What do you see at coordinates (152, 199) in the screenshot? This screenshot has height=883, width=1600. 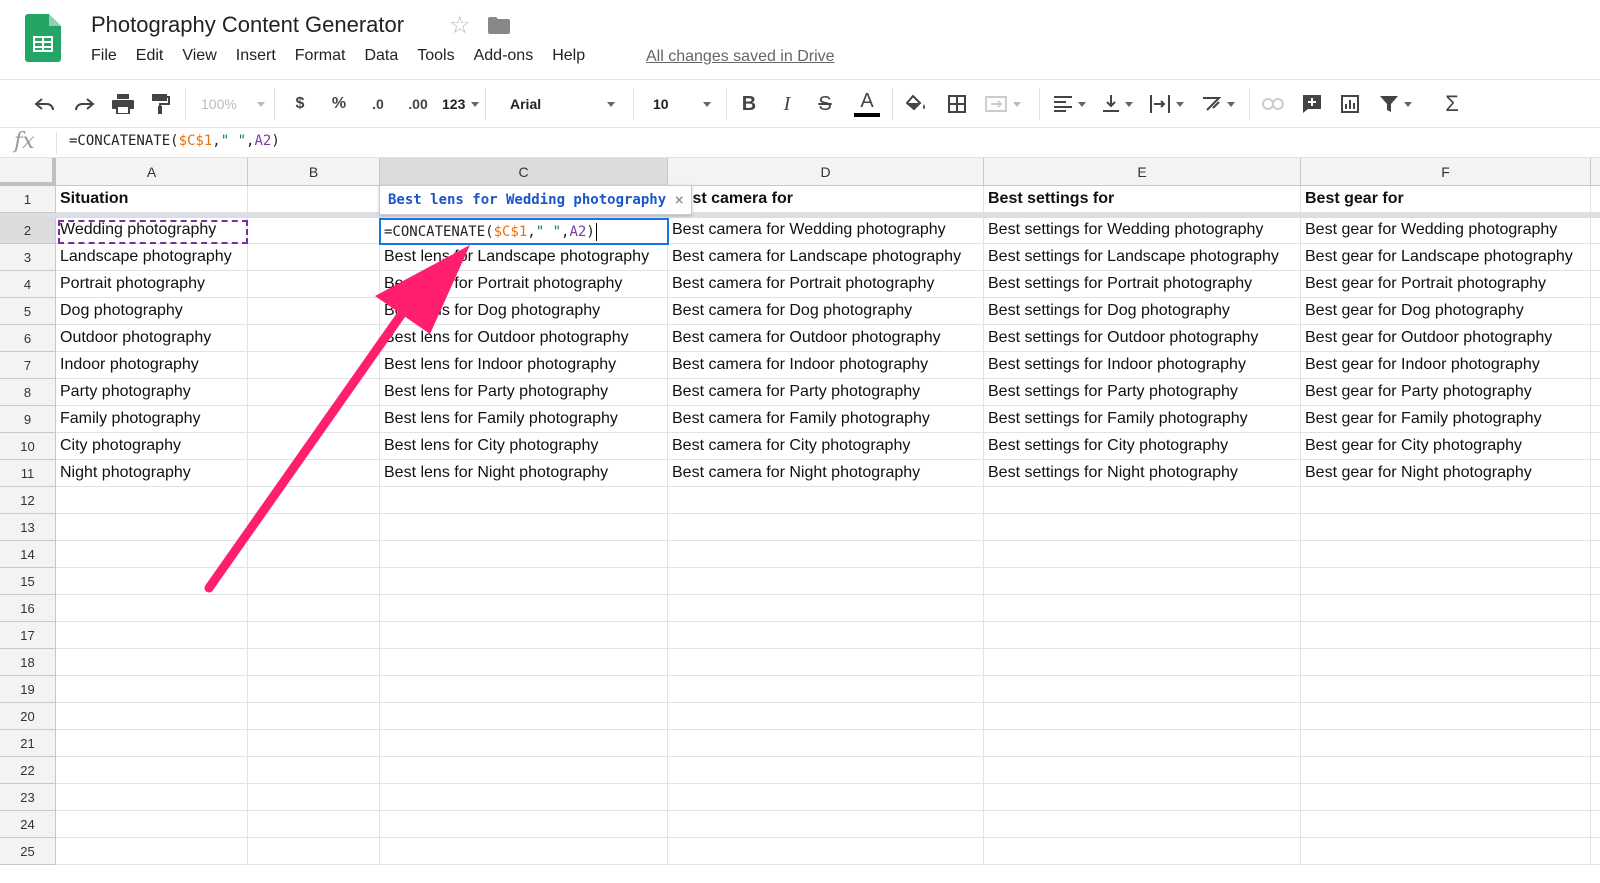 I see `cell-a1: Situation` at bounding box center [152, 199].